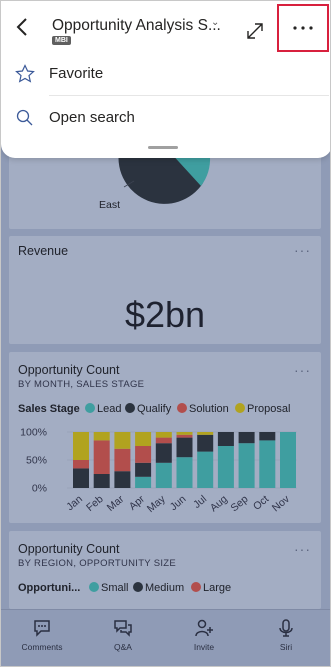  I want to click on back-button, so click(23, 27).